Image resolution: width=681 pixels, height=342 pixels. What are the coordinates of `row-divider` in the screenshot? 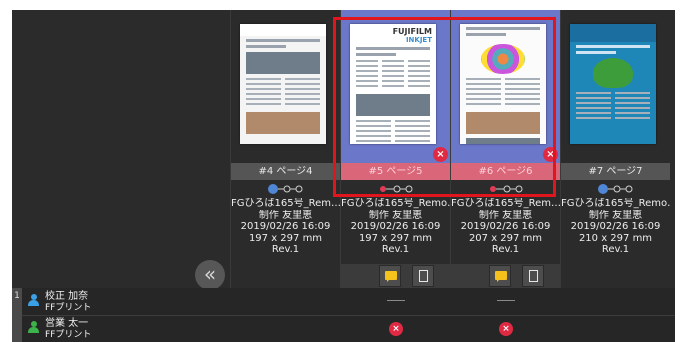 It's located at (348, 315).